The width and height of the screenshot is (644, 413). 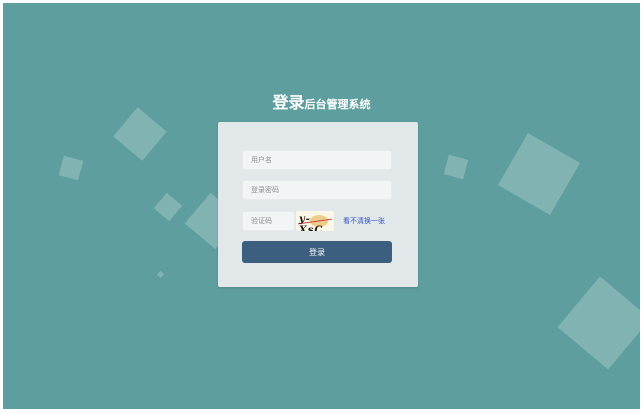 What do you see at coordinates (268, 221) in the screenshot?
I see `captcha-input` at bounding box center [268, 221].